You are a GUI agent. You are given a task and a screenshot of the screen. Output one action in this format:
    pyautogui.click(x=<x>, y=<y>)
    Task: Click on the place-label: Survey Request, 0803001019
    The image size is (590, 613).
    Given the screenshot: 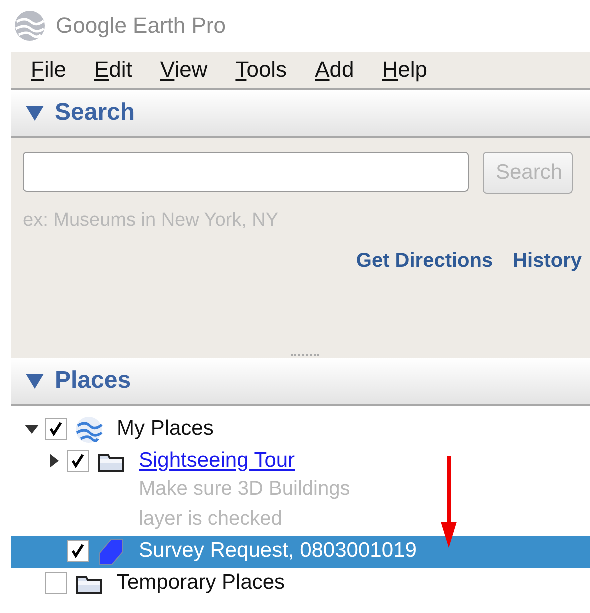 What is the action you would take?
    pyautogui.click(x=278, y=550)
    